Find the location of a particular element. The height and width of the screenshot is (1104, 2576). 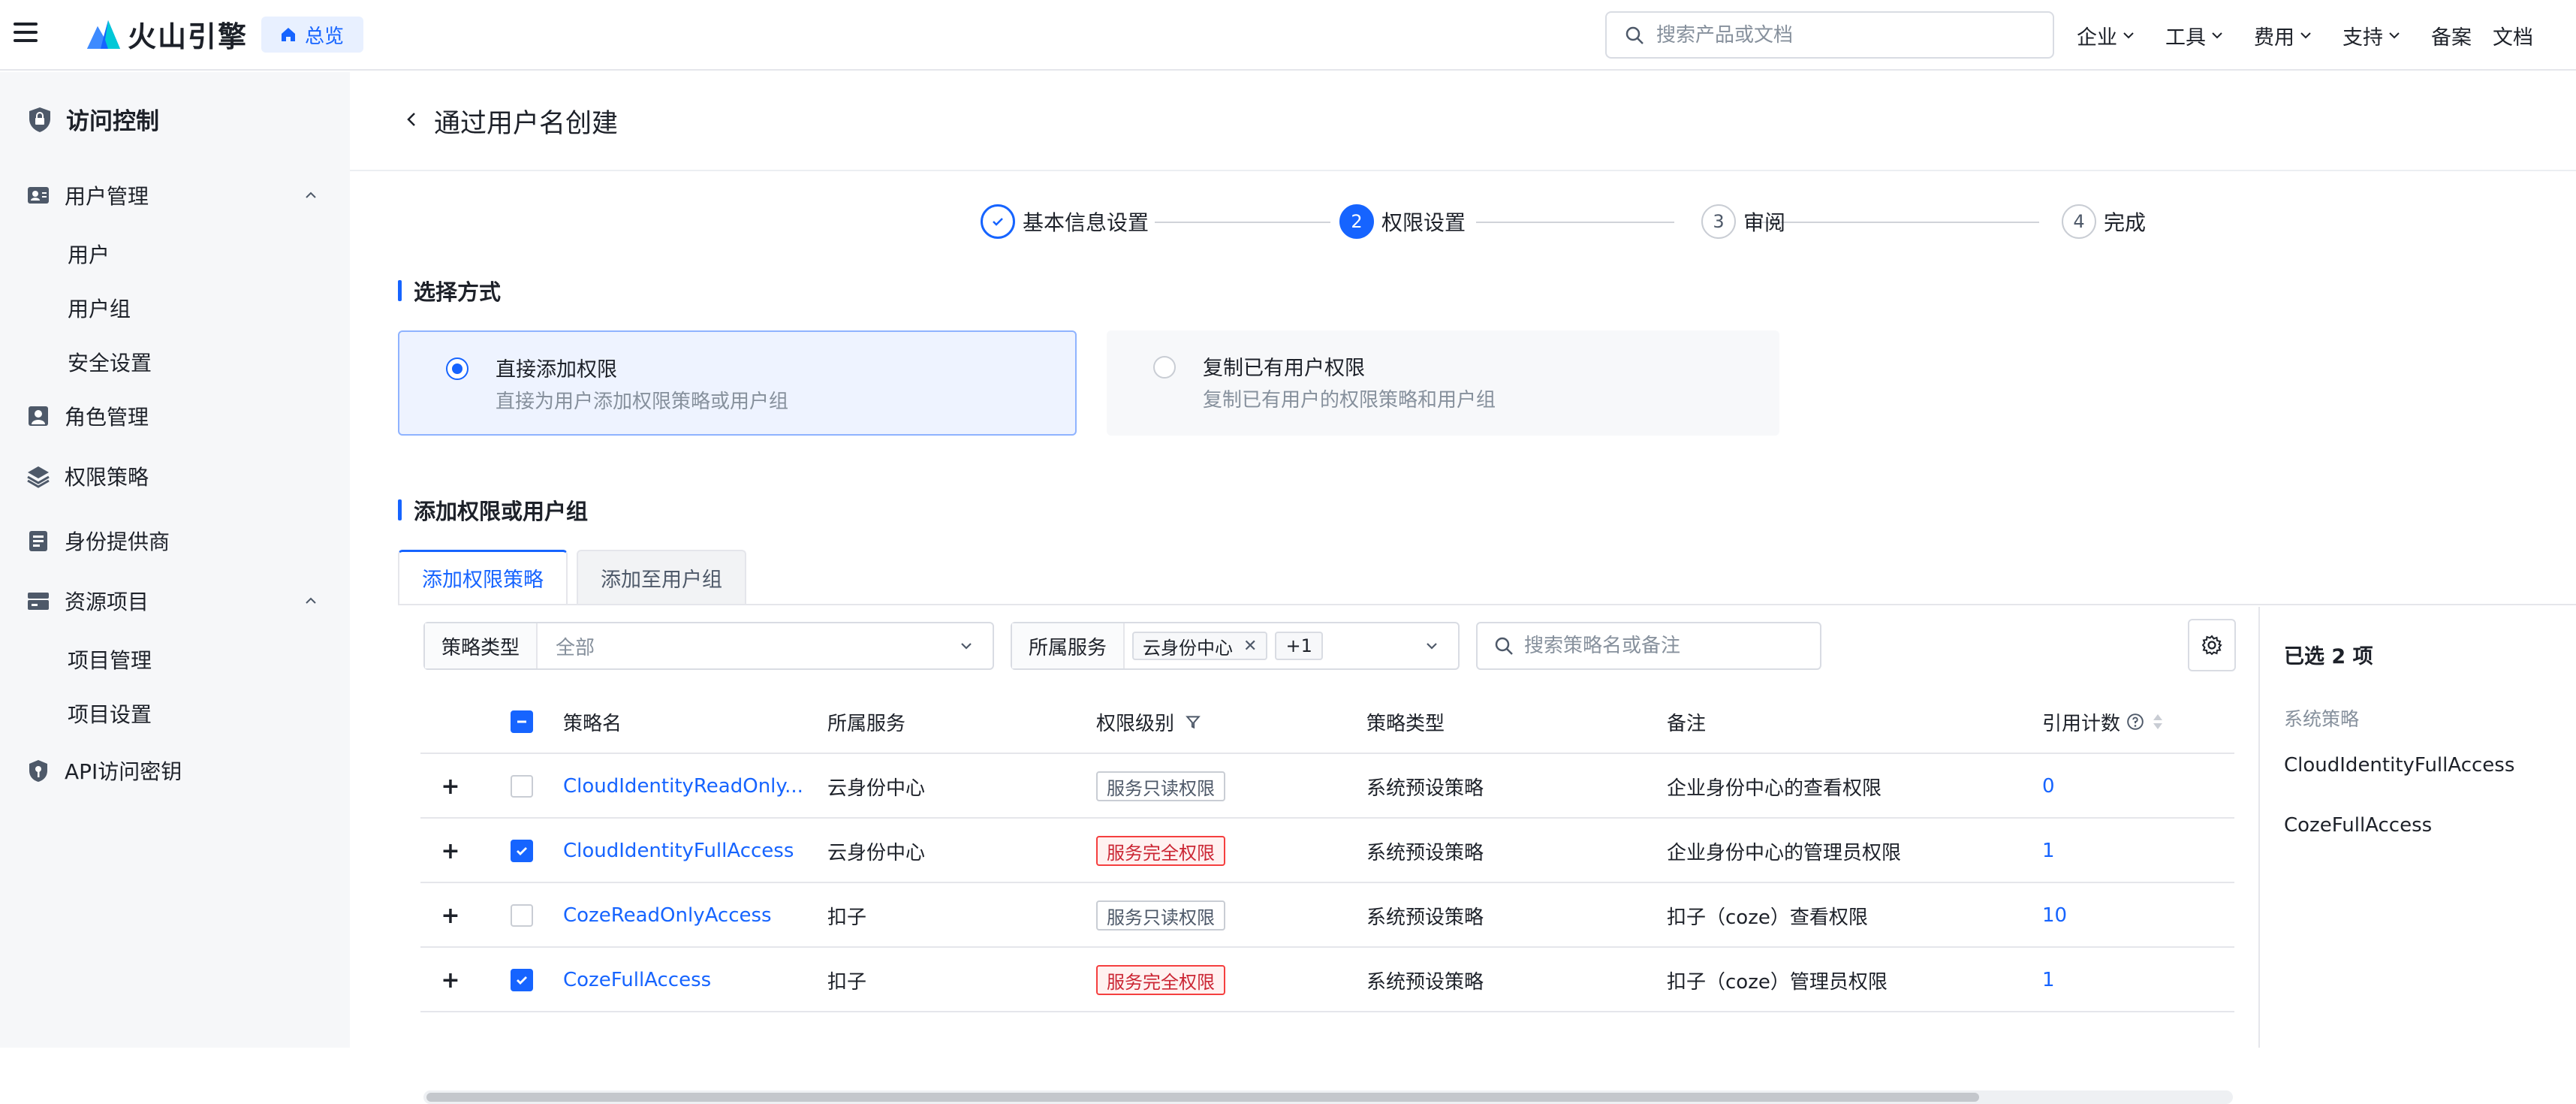

sidebar-title: 访问控制 is located at coordinates (92, 119).